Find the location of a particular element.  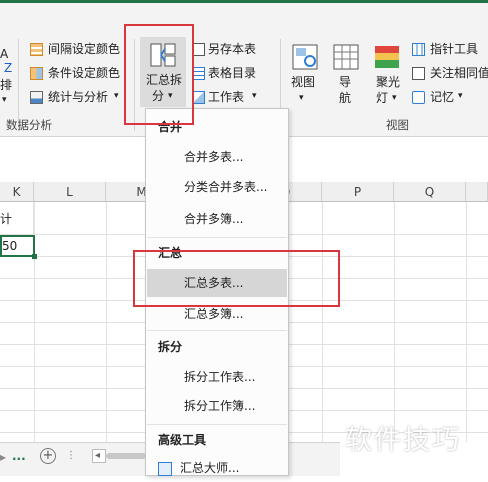

sort-dropdown-icon: ▾ is located at coordinates (4, 100).